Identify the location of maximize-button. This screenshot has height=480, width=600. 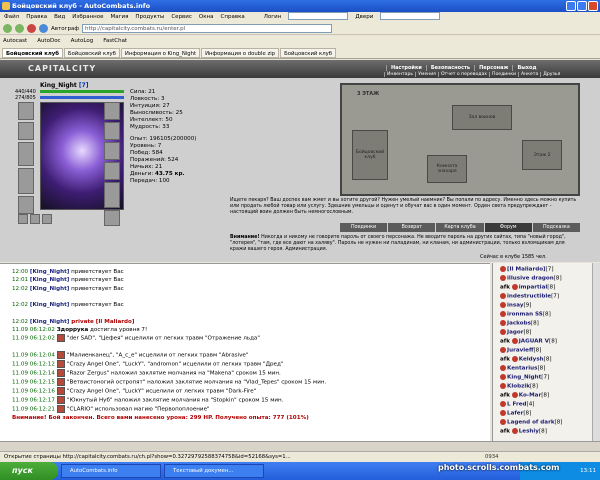
(582, 6).